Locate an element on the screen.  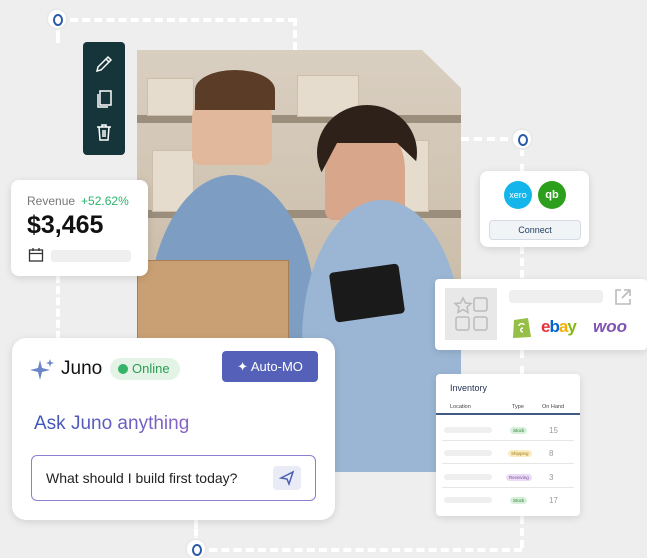
qty-value: 8 is located at coordinates (551, 453).